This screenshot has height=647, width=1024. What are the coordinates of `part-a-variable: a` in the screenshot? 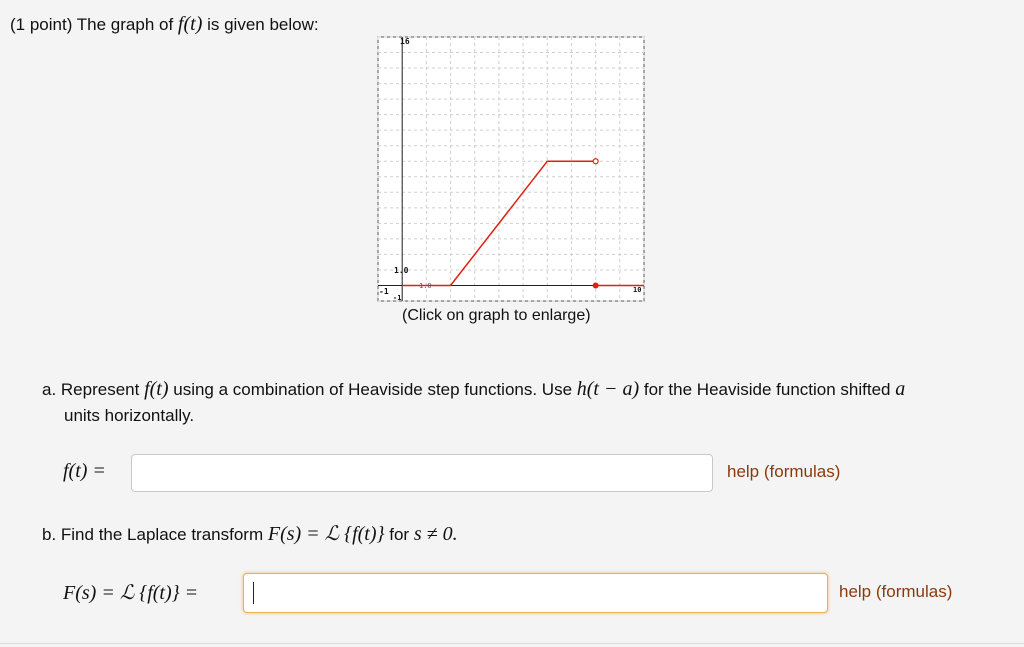 It's located at (900, 389).